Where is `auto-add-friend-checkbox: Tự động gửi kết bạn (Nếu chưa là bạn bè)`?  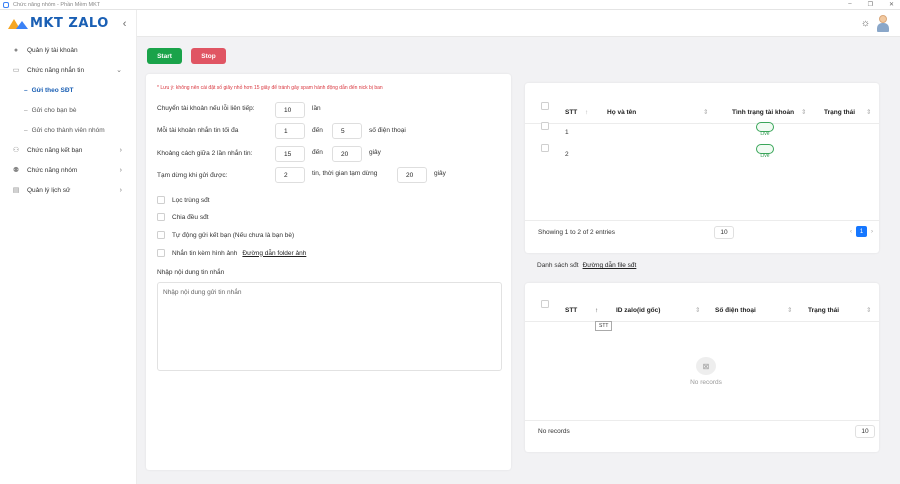 auto-add-friend-checkbox: Tự động gửi kết bạn (Nếu chưa là bạn bè) is located at coordinates (225, 235).